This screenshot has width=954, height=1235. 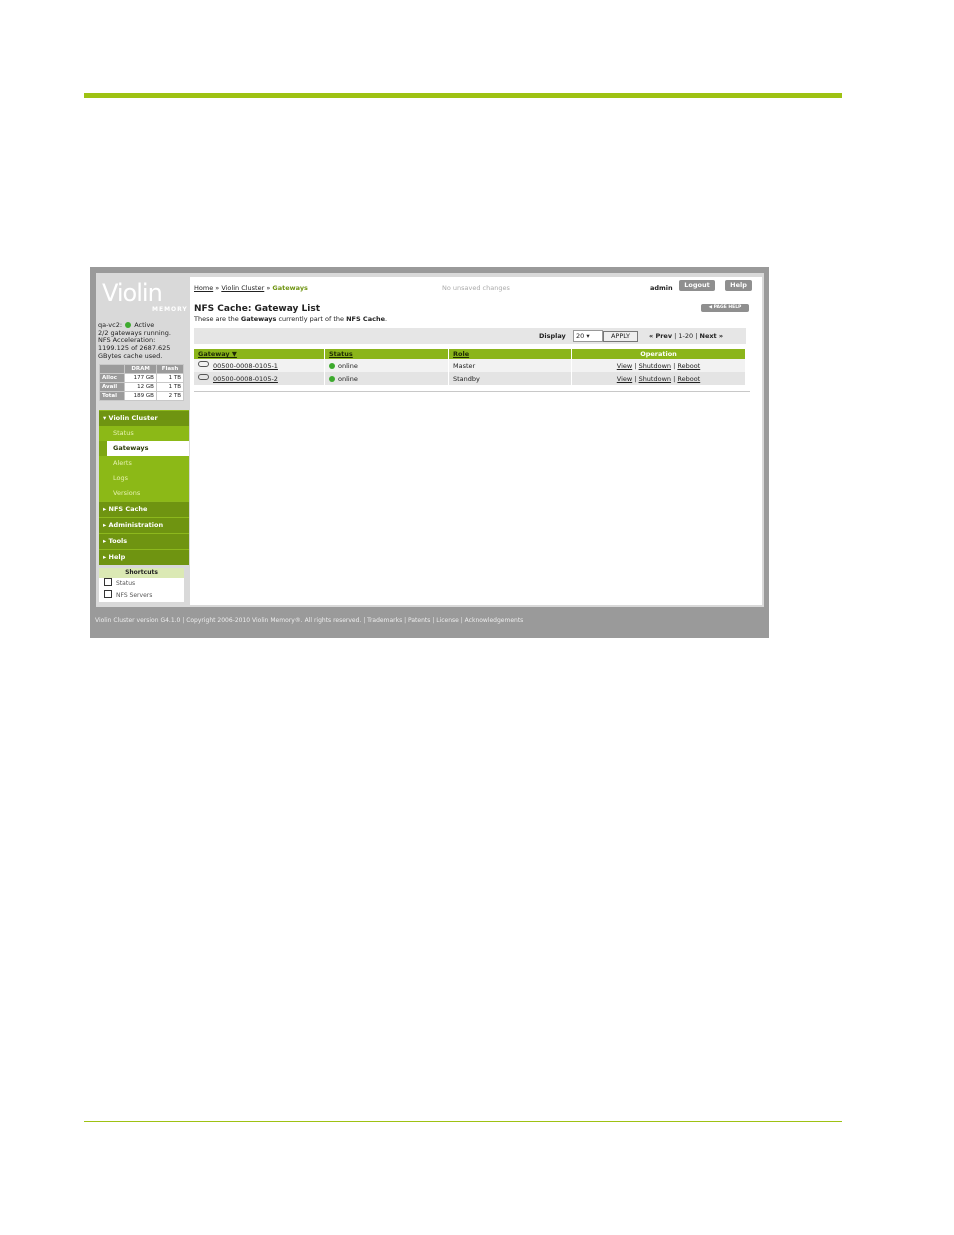 I want to click on crumb-home-link: Home, so click(x=203, y=288).